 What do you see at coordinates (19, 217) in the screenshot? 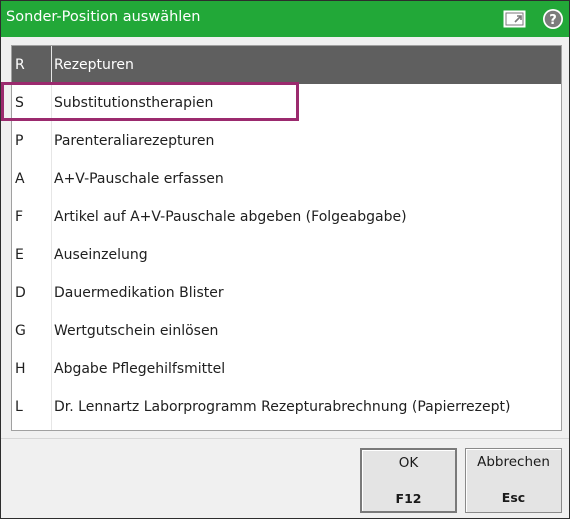
I see `list-item-key: F` at bounding box center [19, 217].